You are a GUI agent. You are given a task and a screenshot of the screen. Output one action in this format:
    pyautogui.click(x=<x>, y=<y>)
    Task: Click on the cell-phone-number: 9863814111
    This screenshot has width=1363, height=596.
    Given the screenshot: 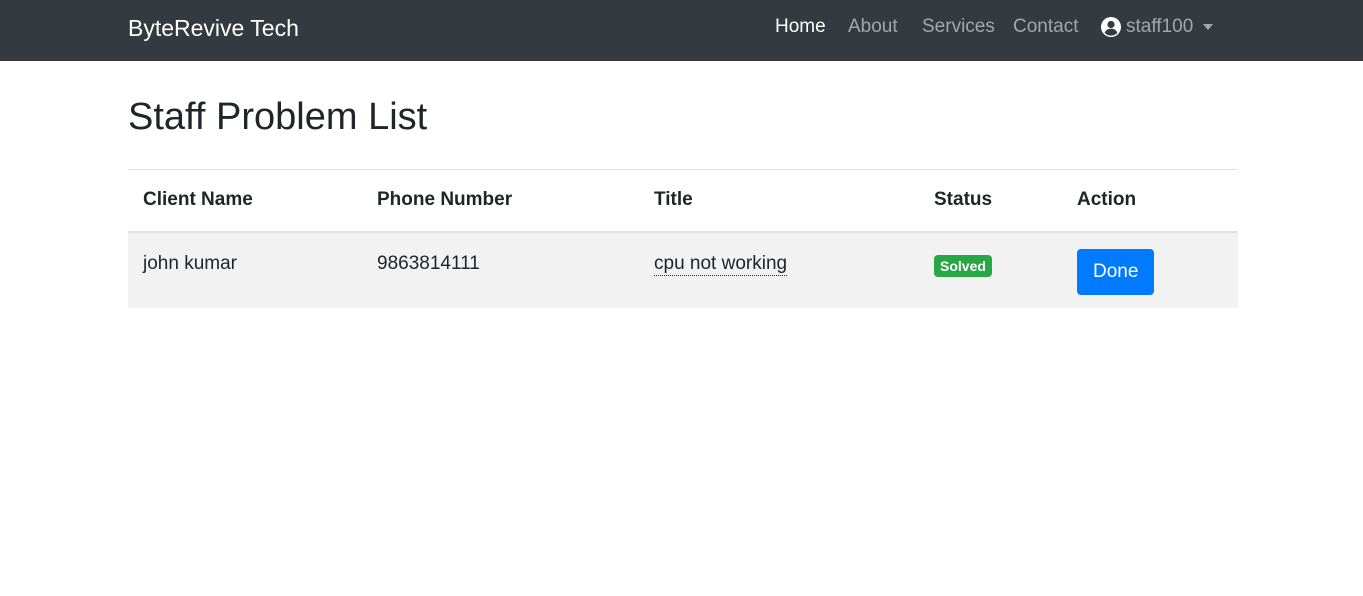 What is the action you would take?
    pyautogui.click(x=428, y=263)
    